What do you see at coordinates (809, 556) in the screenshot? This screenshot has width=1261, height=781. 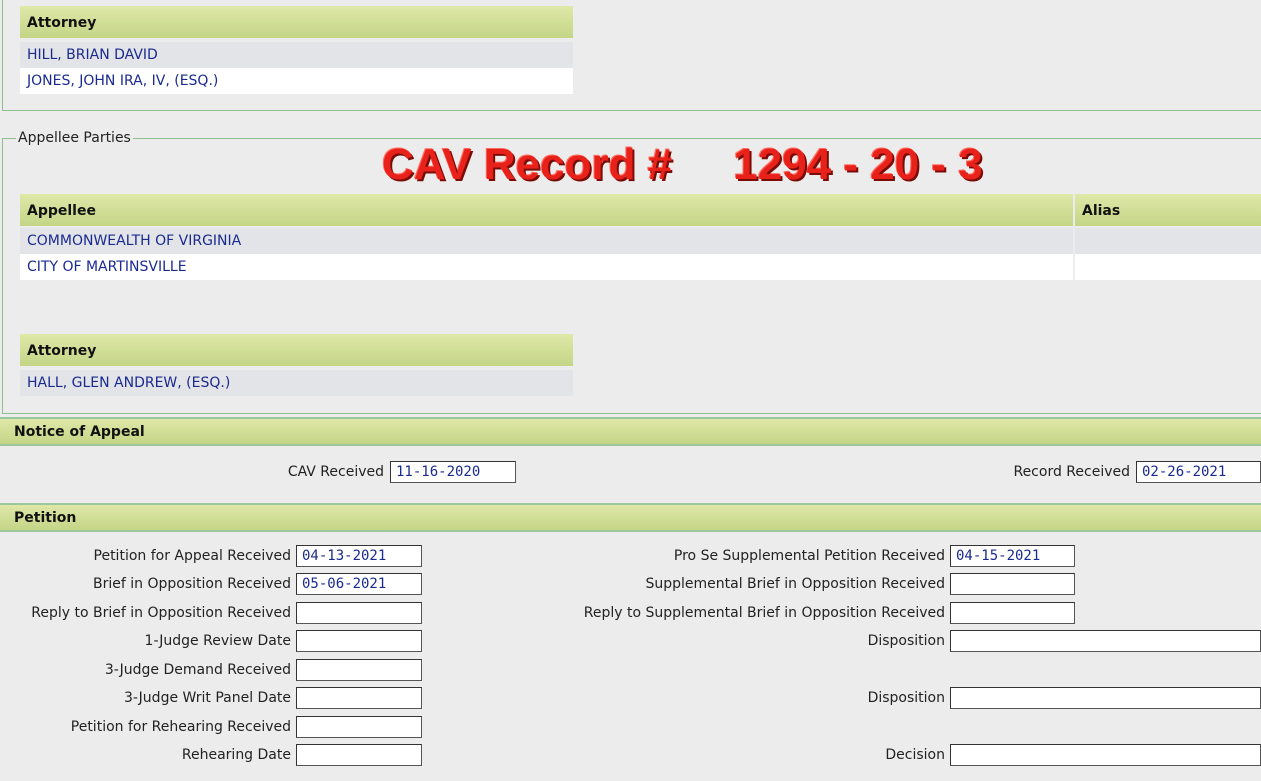 I see `pro-se-supplemental-petition-label: Pro Se Supplemental Petition Received` at bounding box center [809, 556].